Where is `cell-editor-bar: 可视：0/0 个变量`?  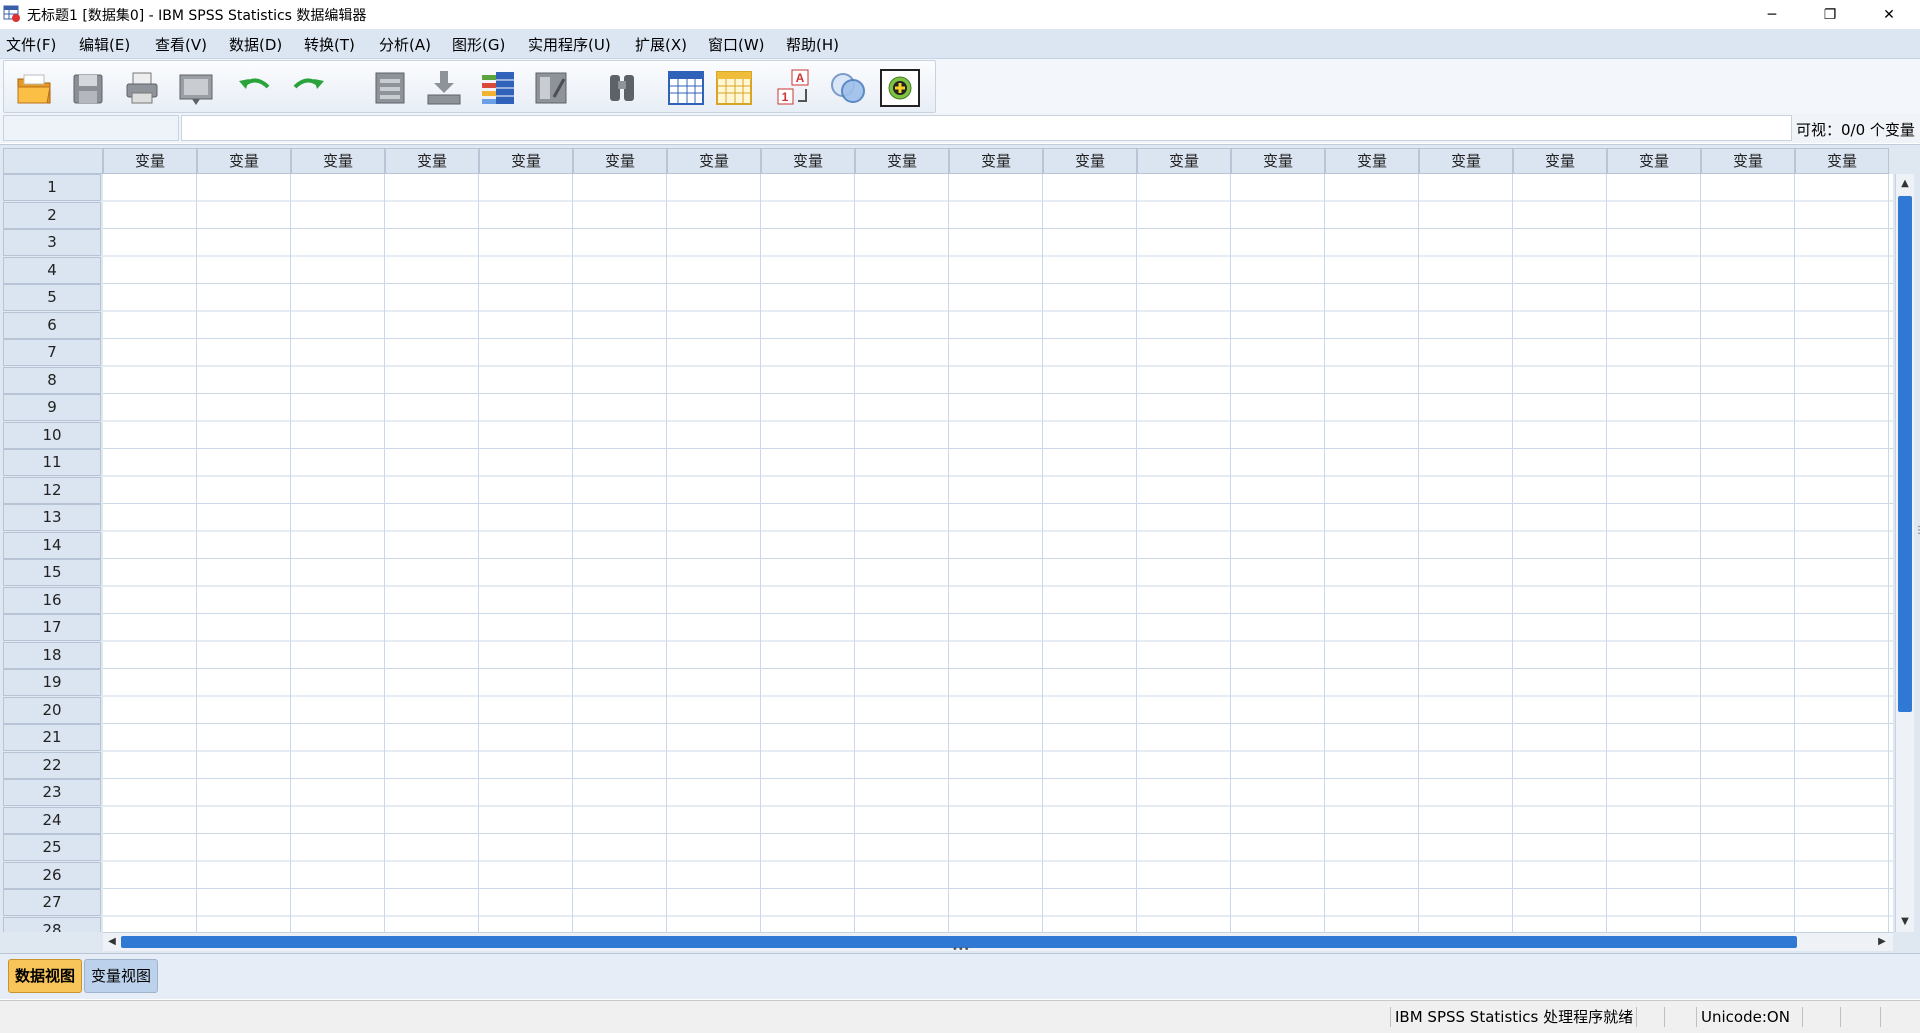 cell-editor-bar: 可视：0/0 个变量 is located at coordinates (960, 128).